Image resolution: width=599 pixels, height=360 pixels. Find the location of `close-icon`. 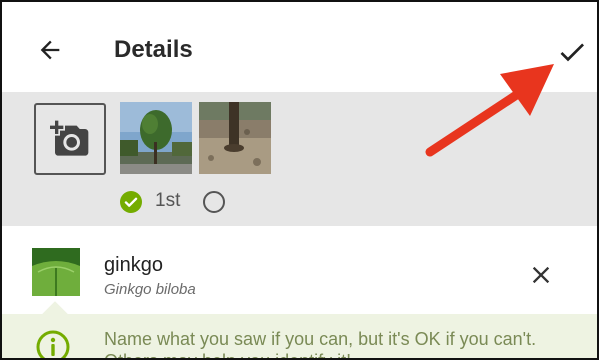

close-icon is located at coordinates (541, 275).